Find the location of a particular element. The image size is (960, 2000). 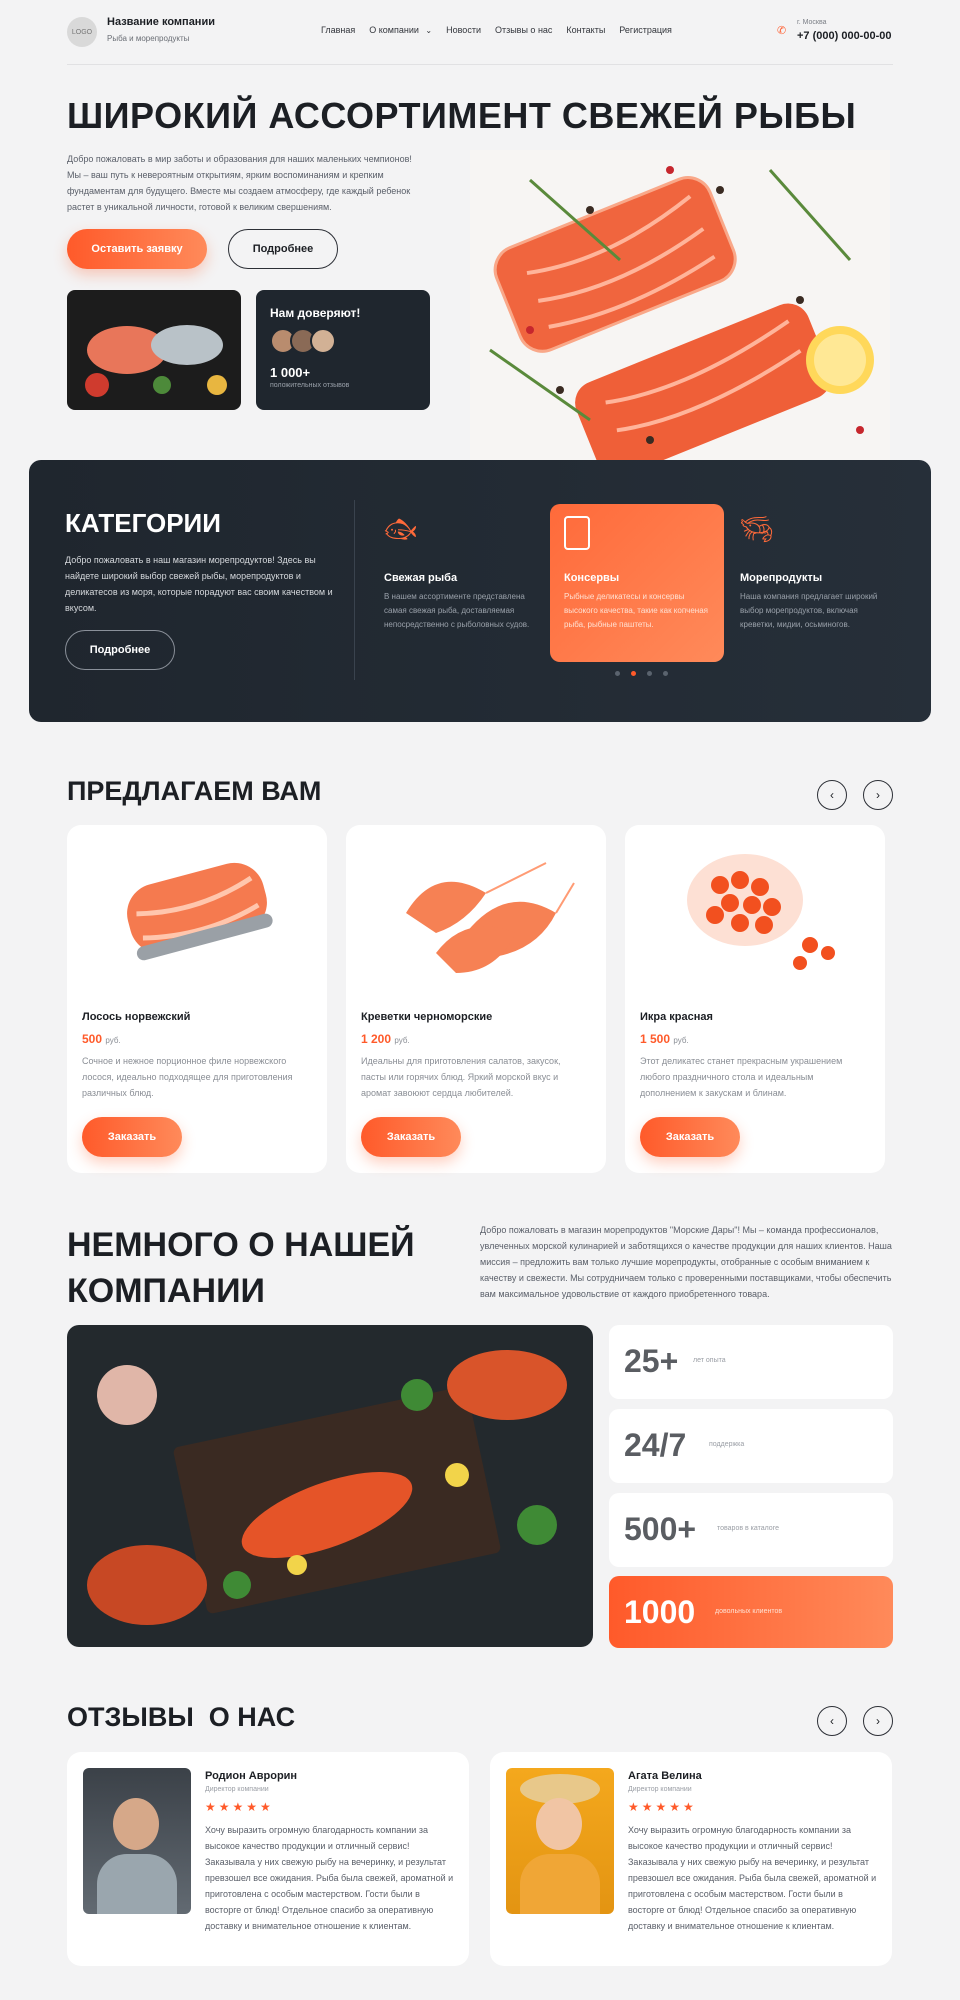

product-price: 1 500 руб. is located at coordinates (664, 1039).